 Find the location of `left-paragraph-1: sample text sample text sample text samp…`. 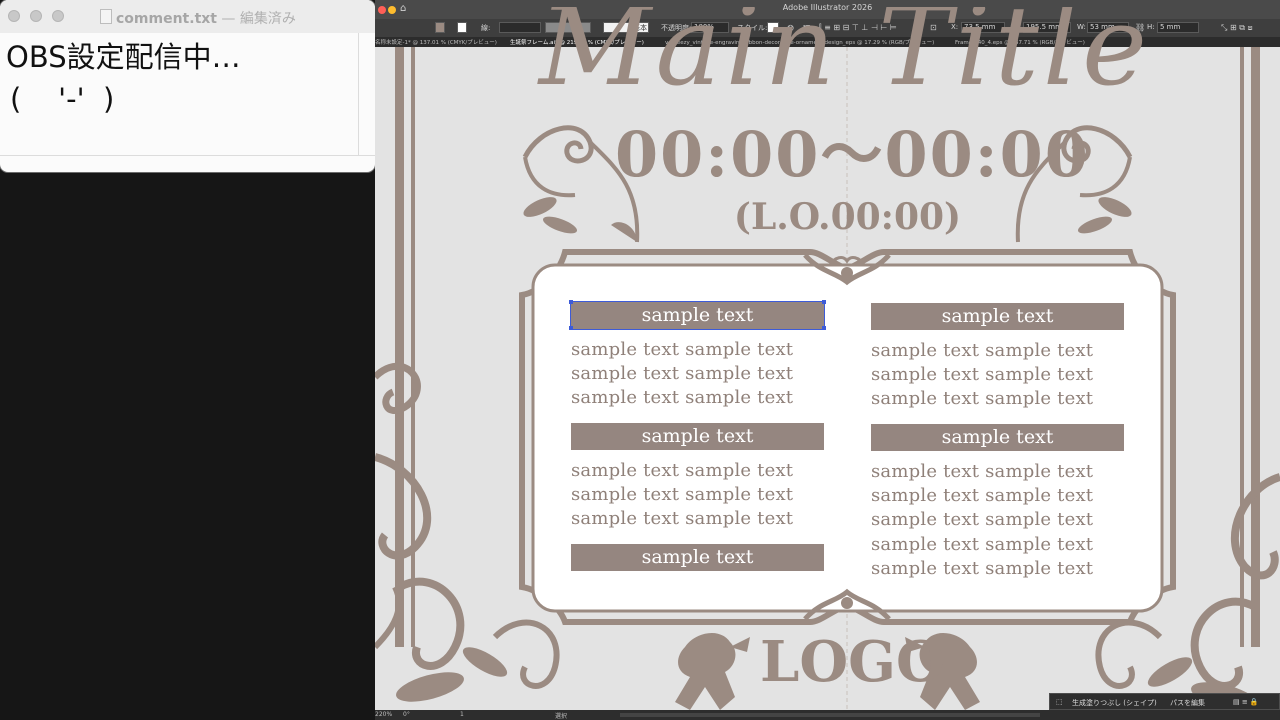

left-paragraph-1: sample text sample text sample text samp… is located at coordinates (682, 374).